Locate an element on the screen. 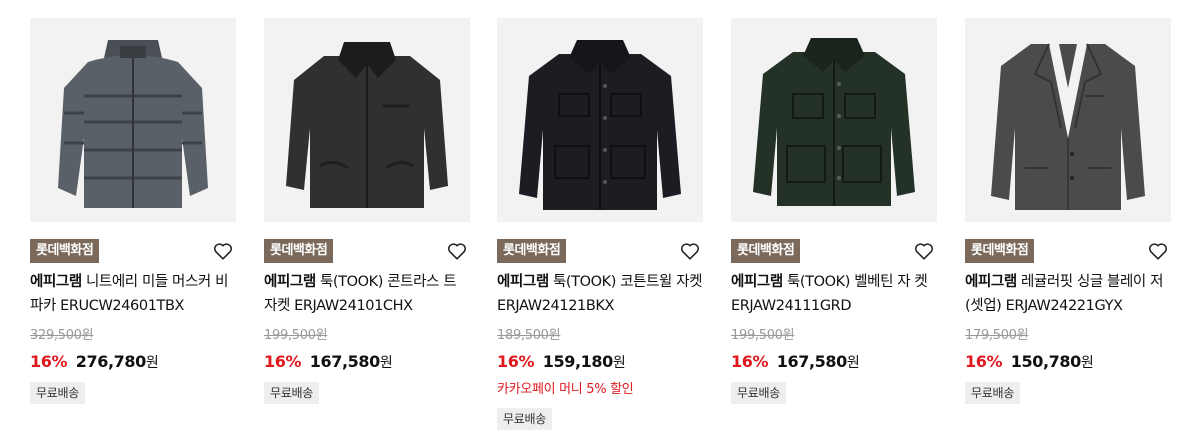 The image size is (1185, 441). price-row: 16% 150,780원 is located at coordinates (1068, 362).